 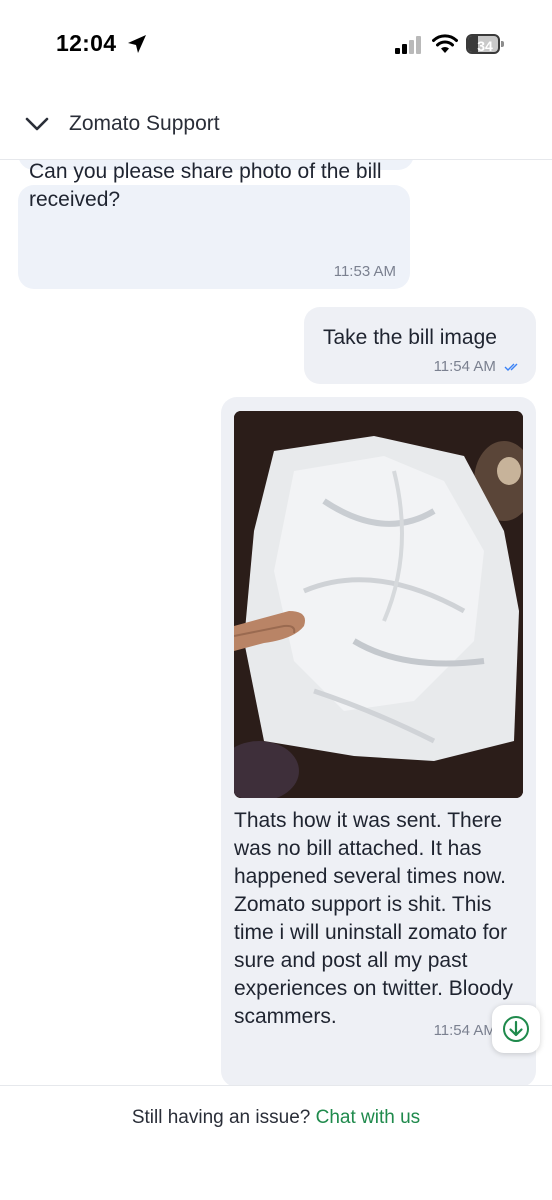 I want to click on message-meta: 11:54 AM, so click(x=478, y=366).